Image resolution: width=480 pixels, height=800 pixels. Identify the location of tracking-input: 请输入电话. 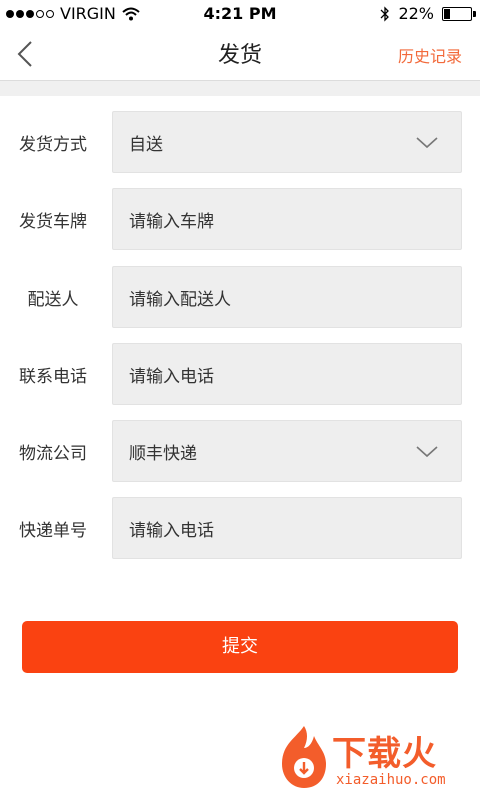
(287, 528).